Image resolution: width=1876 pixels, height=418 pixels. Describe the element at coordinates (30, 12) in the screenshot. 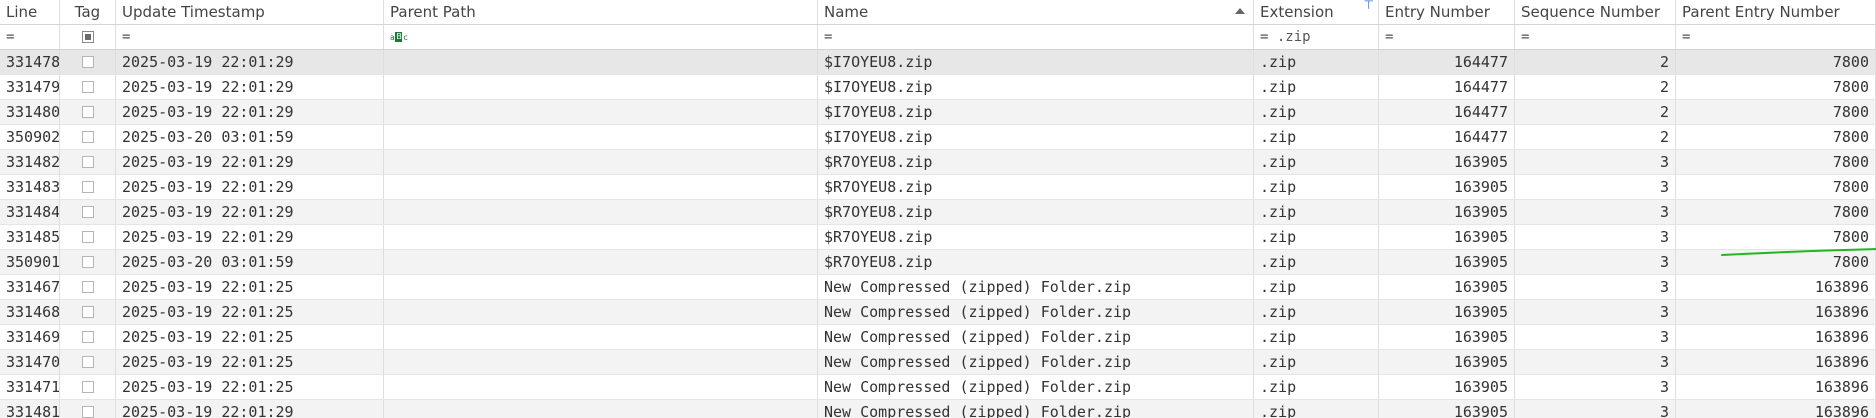

I see `column-header-line: Line` at that location.